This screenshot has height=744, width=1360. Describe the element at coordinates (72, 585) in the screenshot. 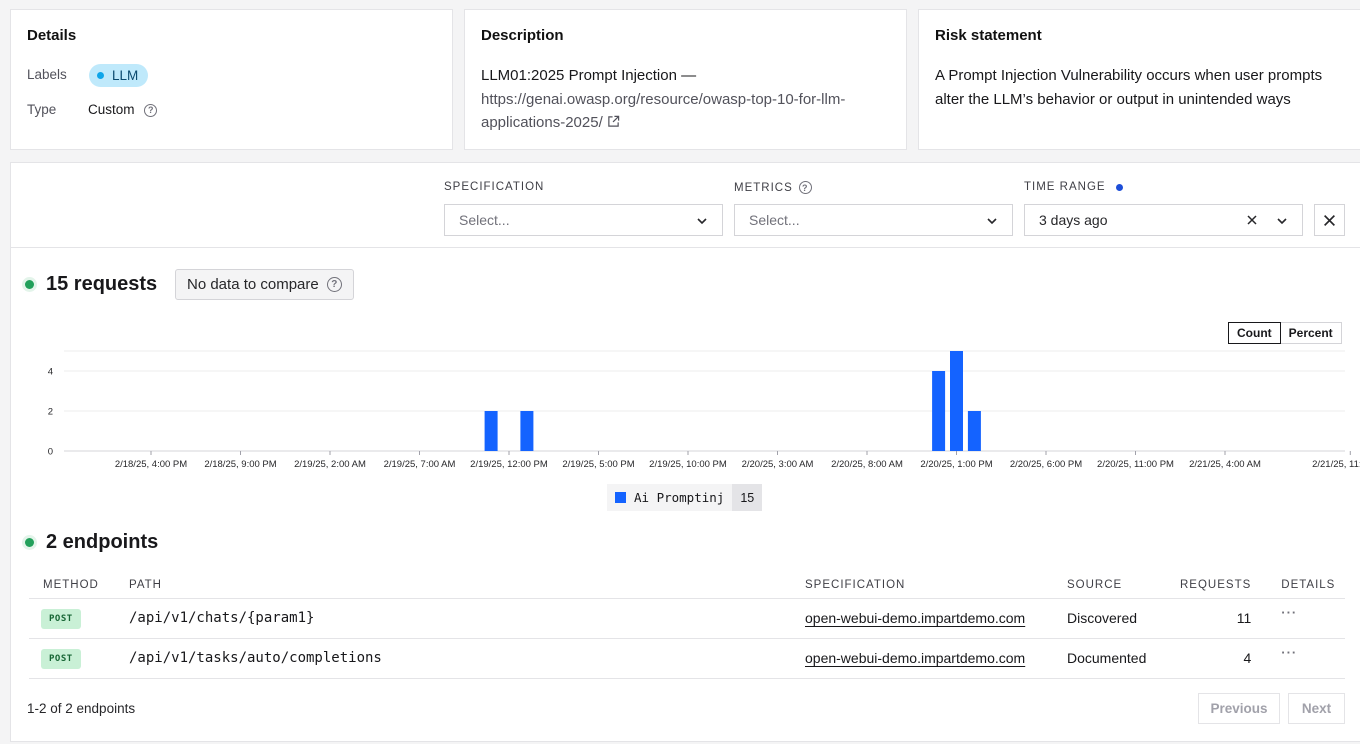

I see `column-header-method: METHOD` at that location.